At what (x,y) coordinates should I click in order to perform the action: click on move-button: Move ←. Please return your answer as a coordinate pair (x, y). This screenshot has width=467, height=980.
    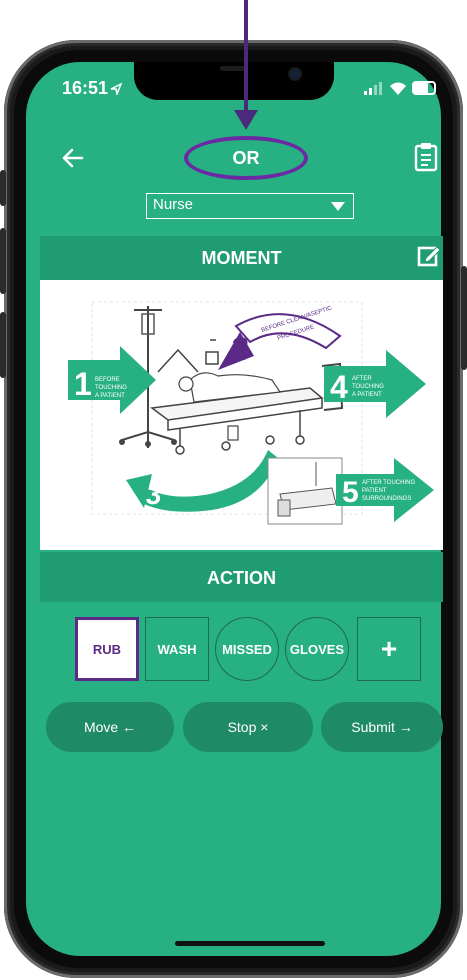
    Looking at the image, I should click on (110, 727).